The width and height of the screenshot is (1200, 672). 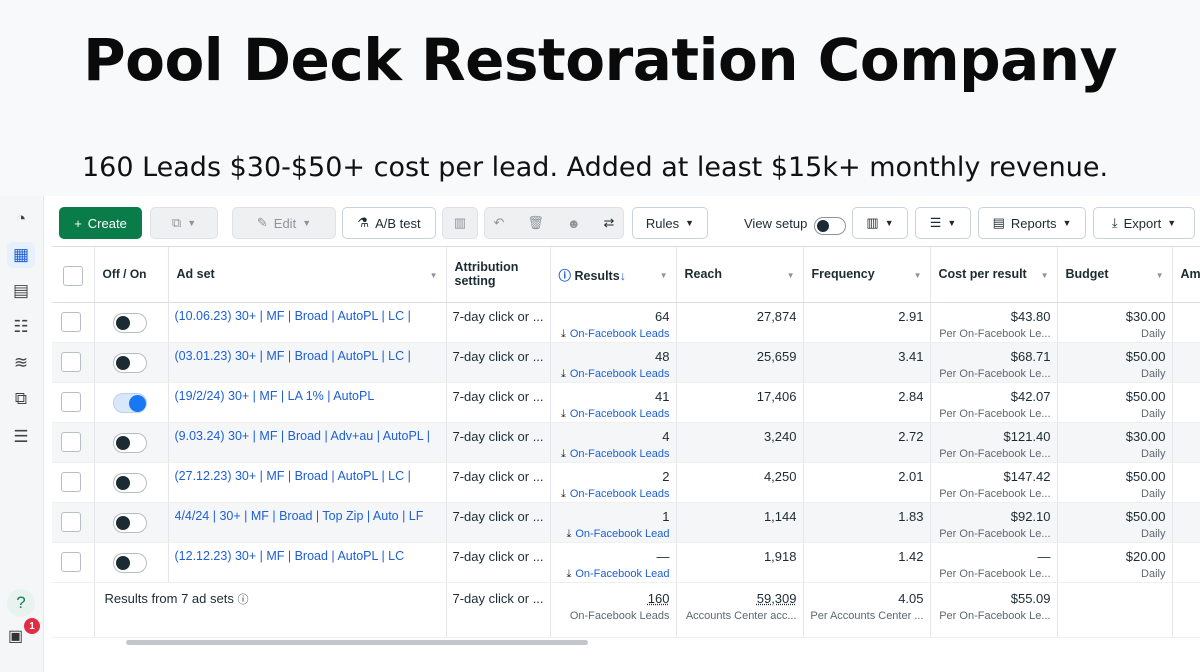 I want to click on menu-icon: ☰, so click(x=21, y=437).